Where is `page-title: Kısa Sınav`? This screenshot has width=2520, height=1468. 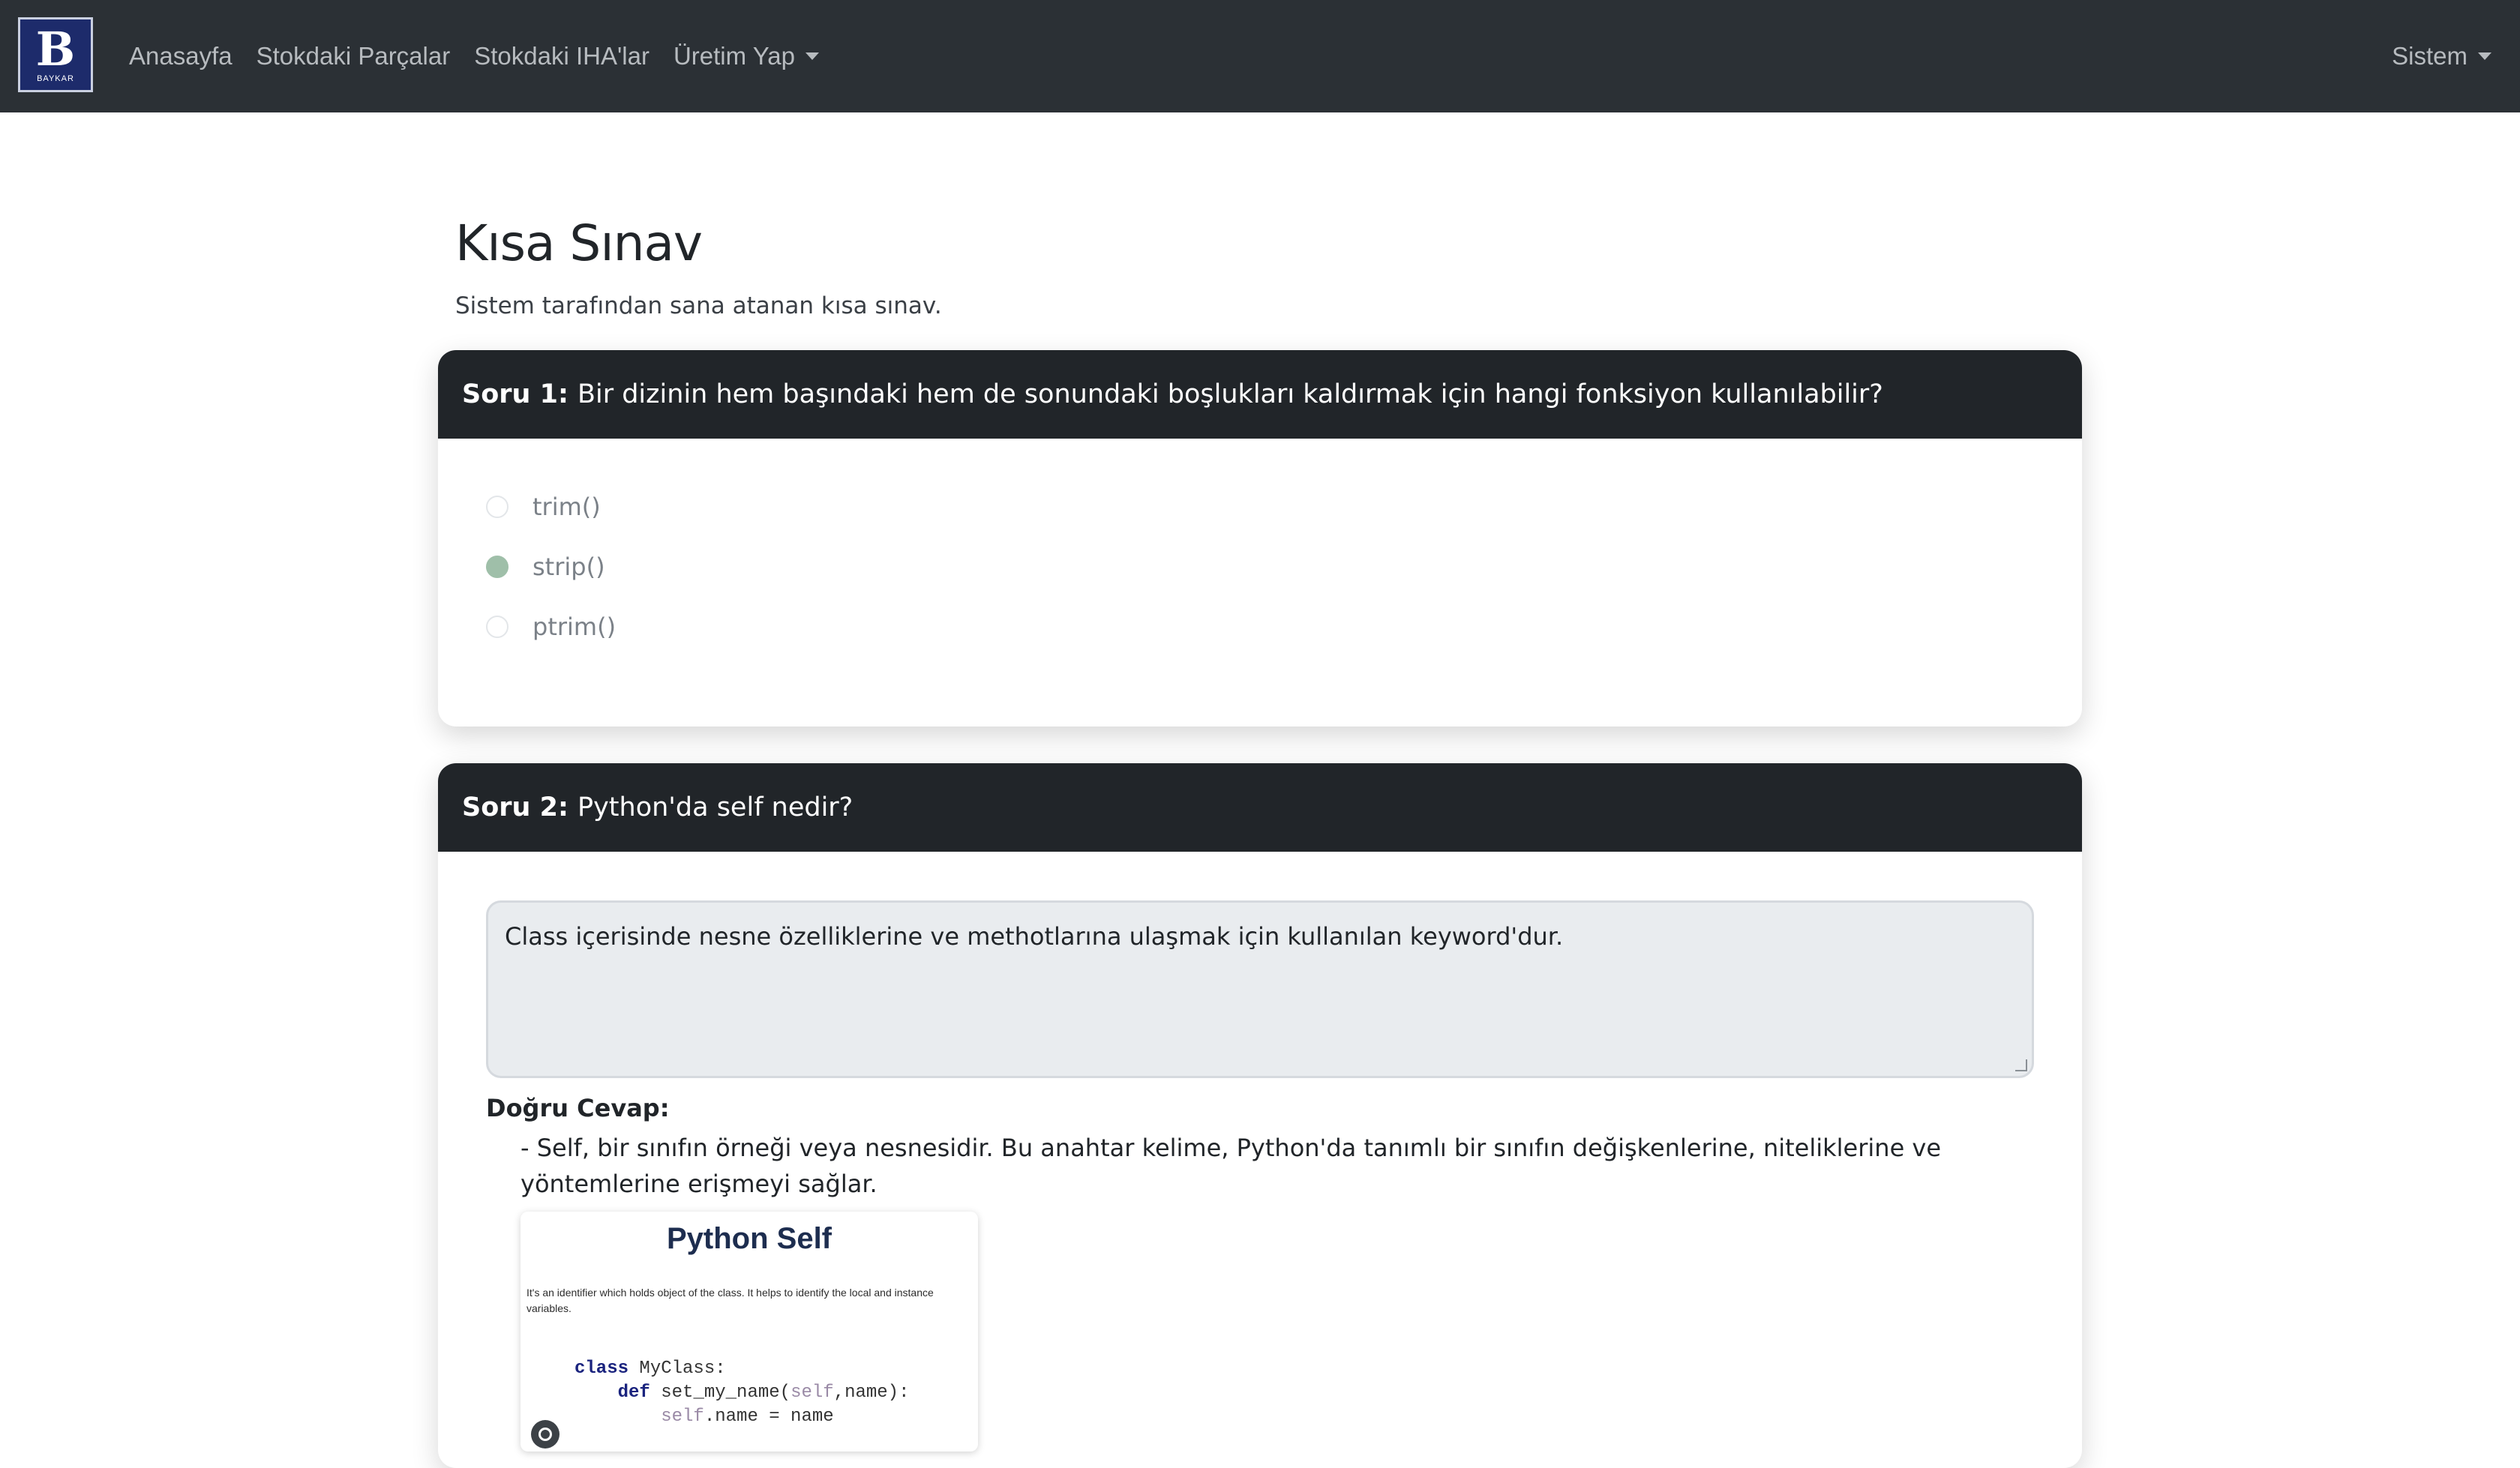 page-title: Kısa Sınav is located at coordinates (579, 243).